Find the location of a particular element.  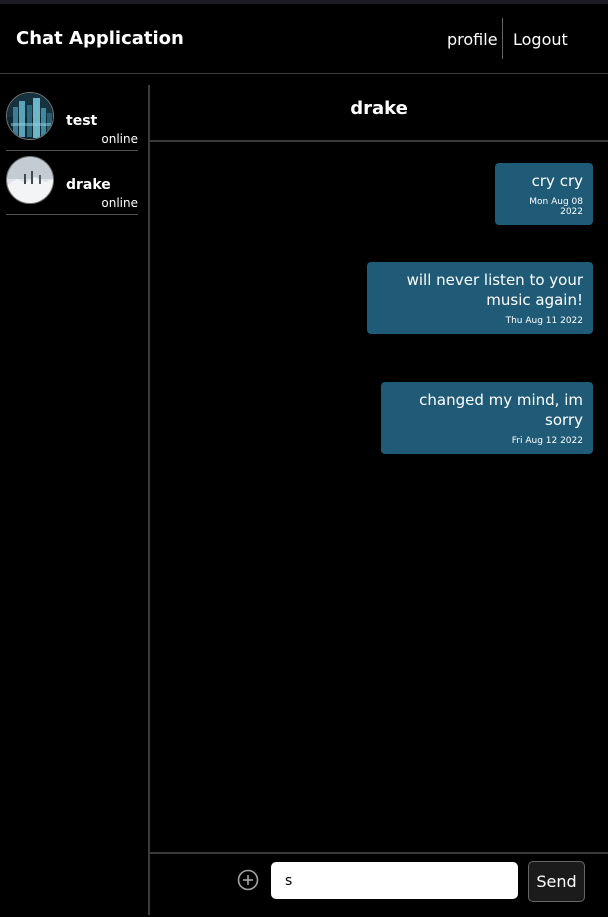

message-bubble: cry cry Mon Aug 08 2022 is located at coordinates (544, 194).